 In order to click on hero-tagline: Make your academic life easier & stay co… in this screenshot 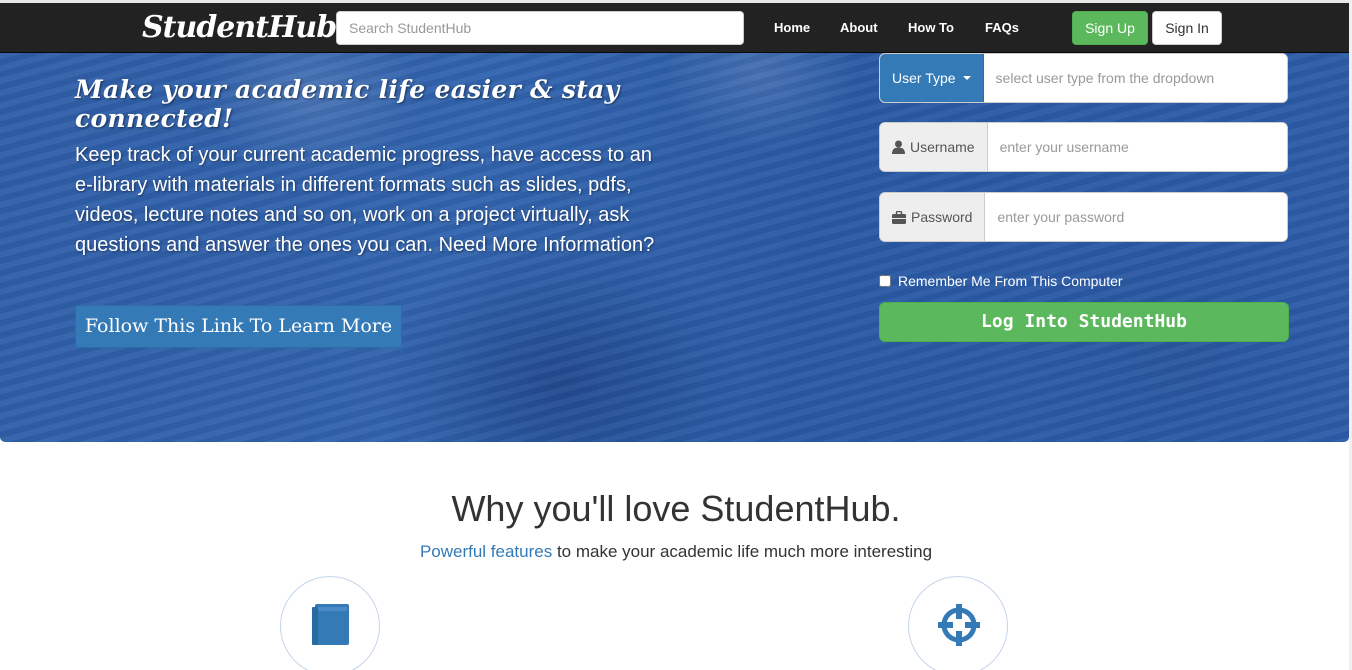, I will do `click(347, 104)`.